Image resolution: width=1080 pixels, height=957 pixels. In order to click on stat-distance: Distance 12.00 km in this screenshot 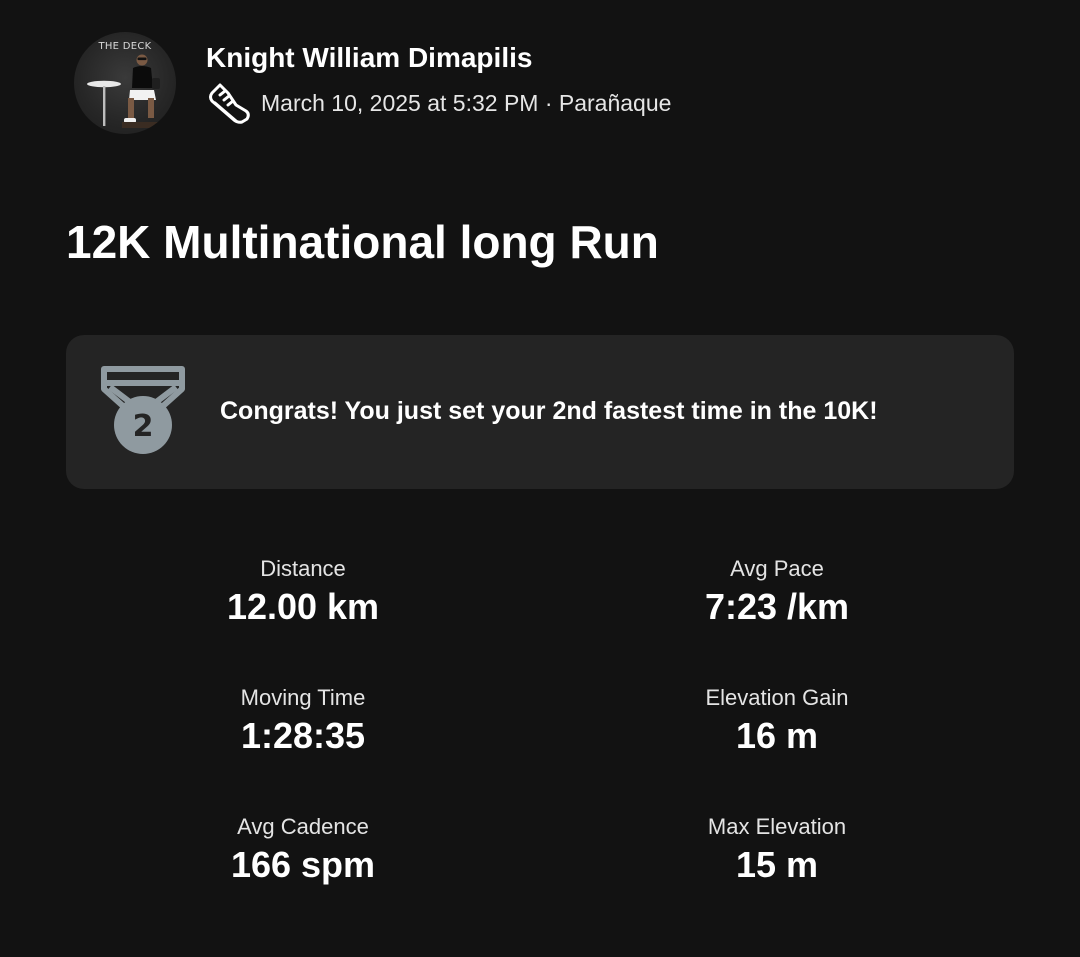, I will do `click(303, 592)`.